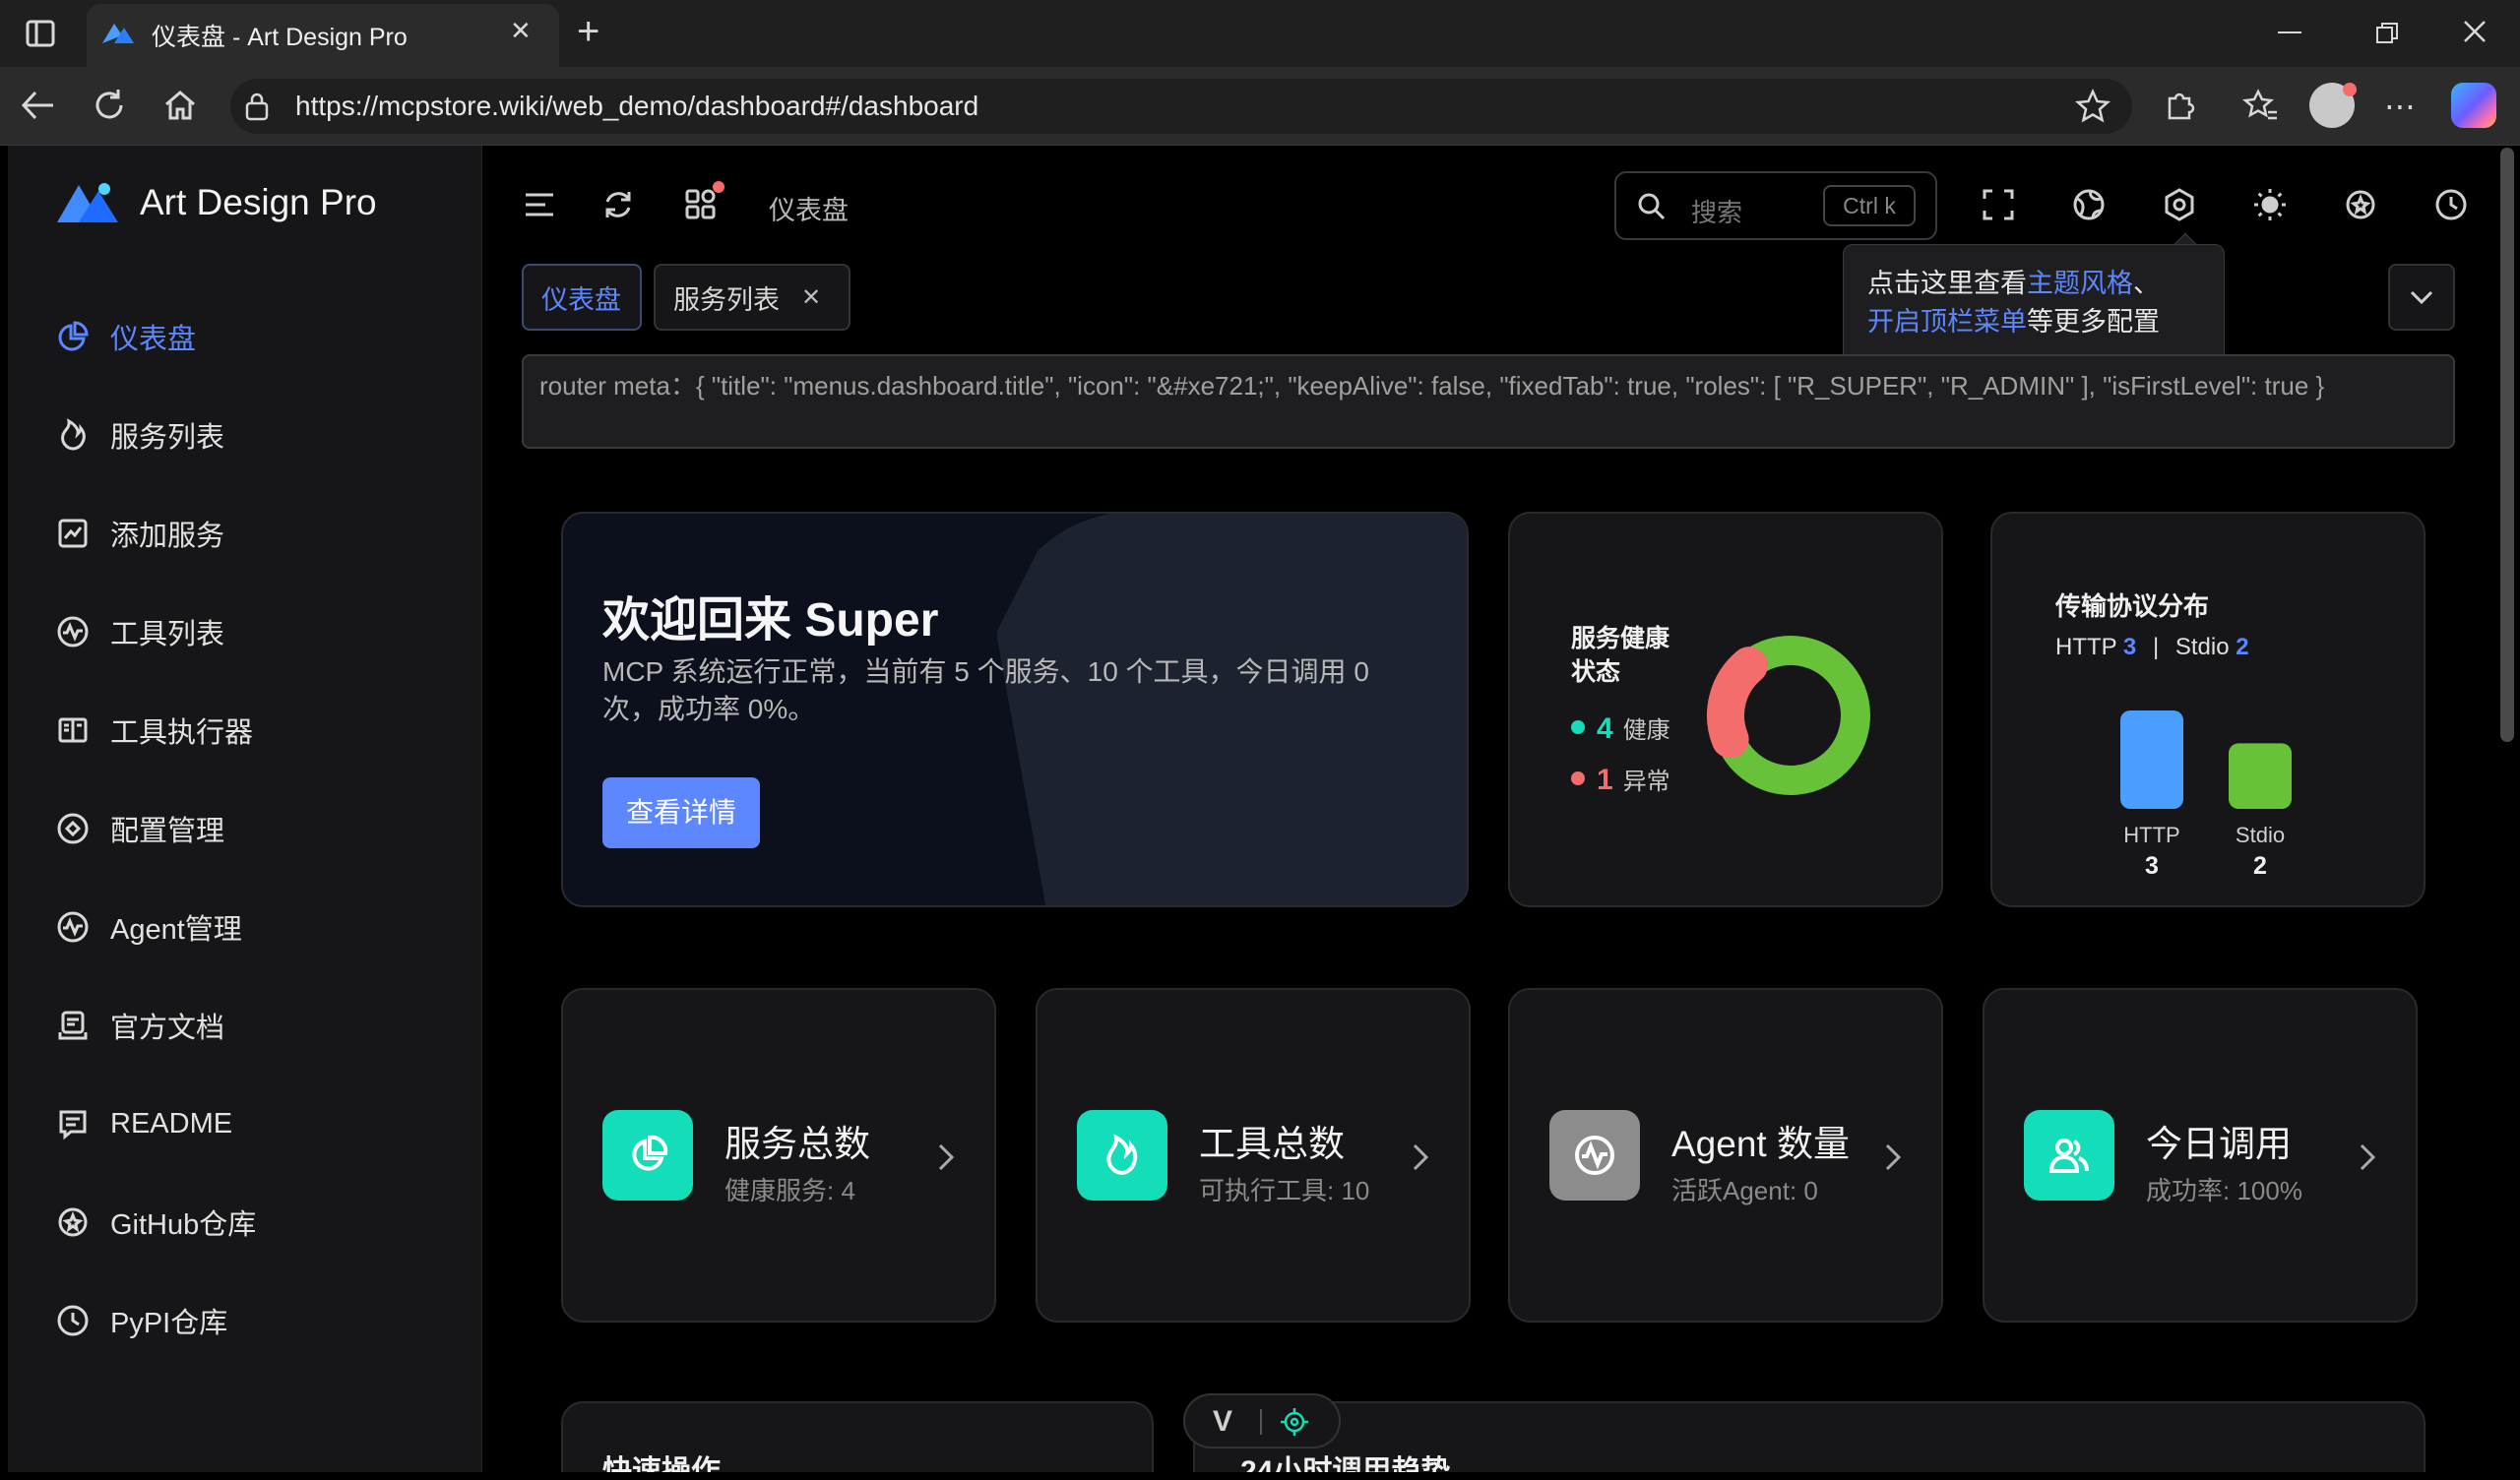 The height and width of the screenshot is (1480, 2520). What do you see at coordinates (2260, 866) in the screenshot?
I see `bar-value-label: 2` at bounding box center [2260, 866].